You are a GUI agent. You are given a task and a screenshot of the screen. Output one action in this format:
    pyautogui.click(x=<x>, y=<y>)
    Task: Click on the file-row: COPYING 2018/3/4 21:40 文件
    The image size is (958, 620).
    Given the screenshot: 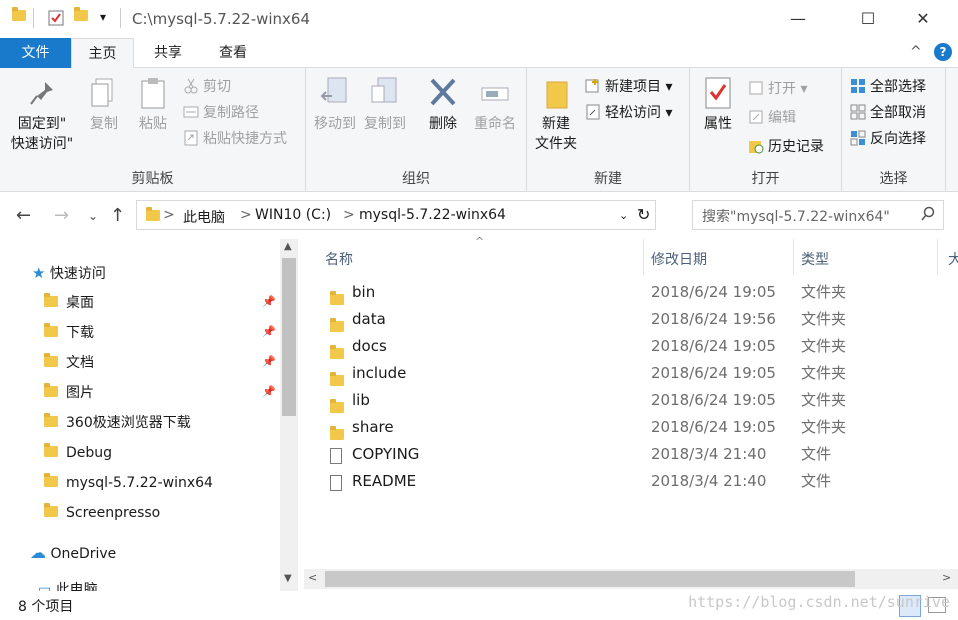 What is the action you would take?
    pyautogui.click(x=620, y=454)
    